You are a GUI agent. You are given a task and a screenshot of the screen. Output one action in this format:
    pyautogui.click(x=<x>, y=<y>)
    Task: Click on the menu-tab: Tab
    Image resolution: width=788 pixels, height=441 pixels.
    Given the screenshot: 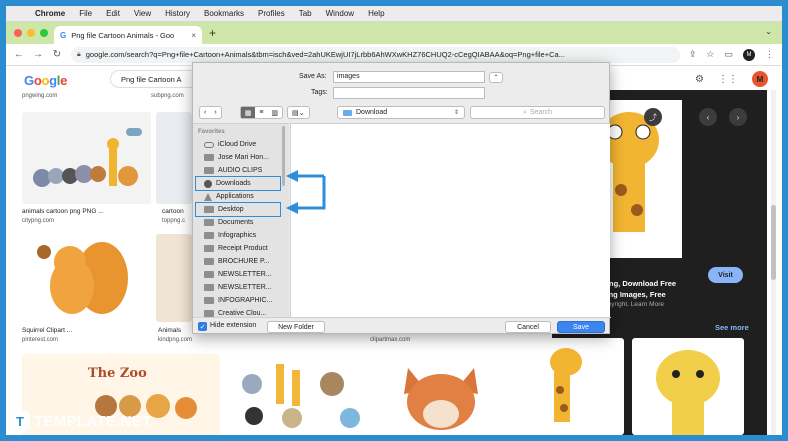 What is the action you would take?
    pyautogui.click(x=305, y=13)
    